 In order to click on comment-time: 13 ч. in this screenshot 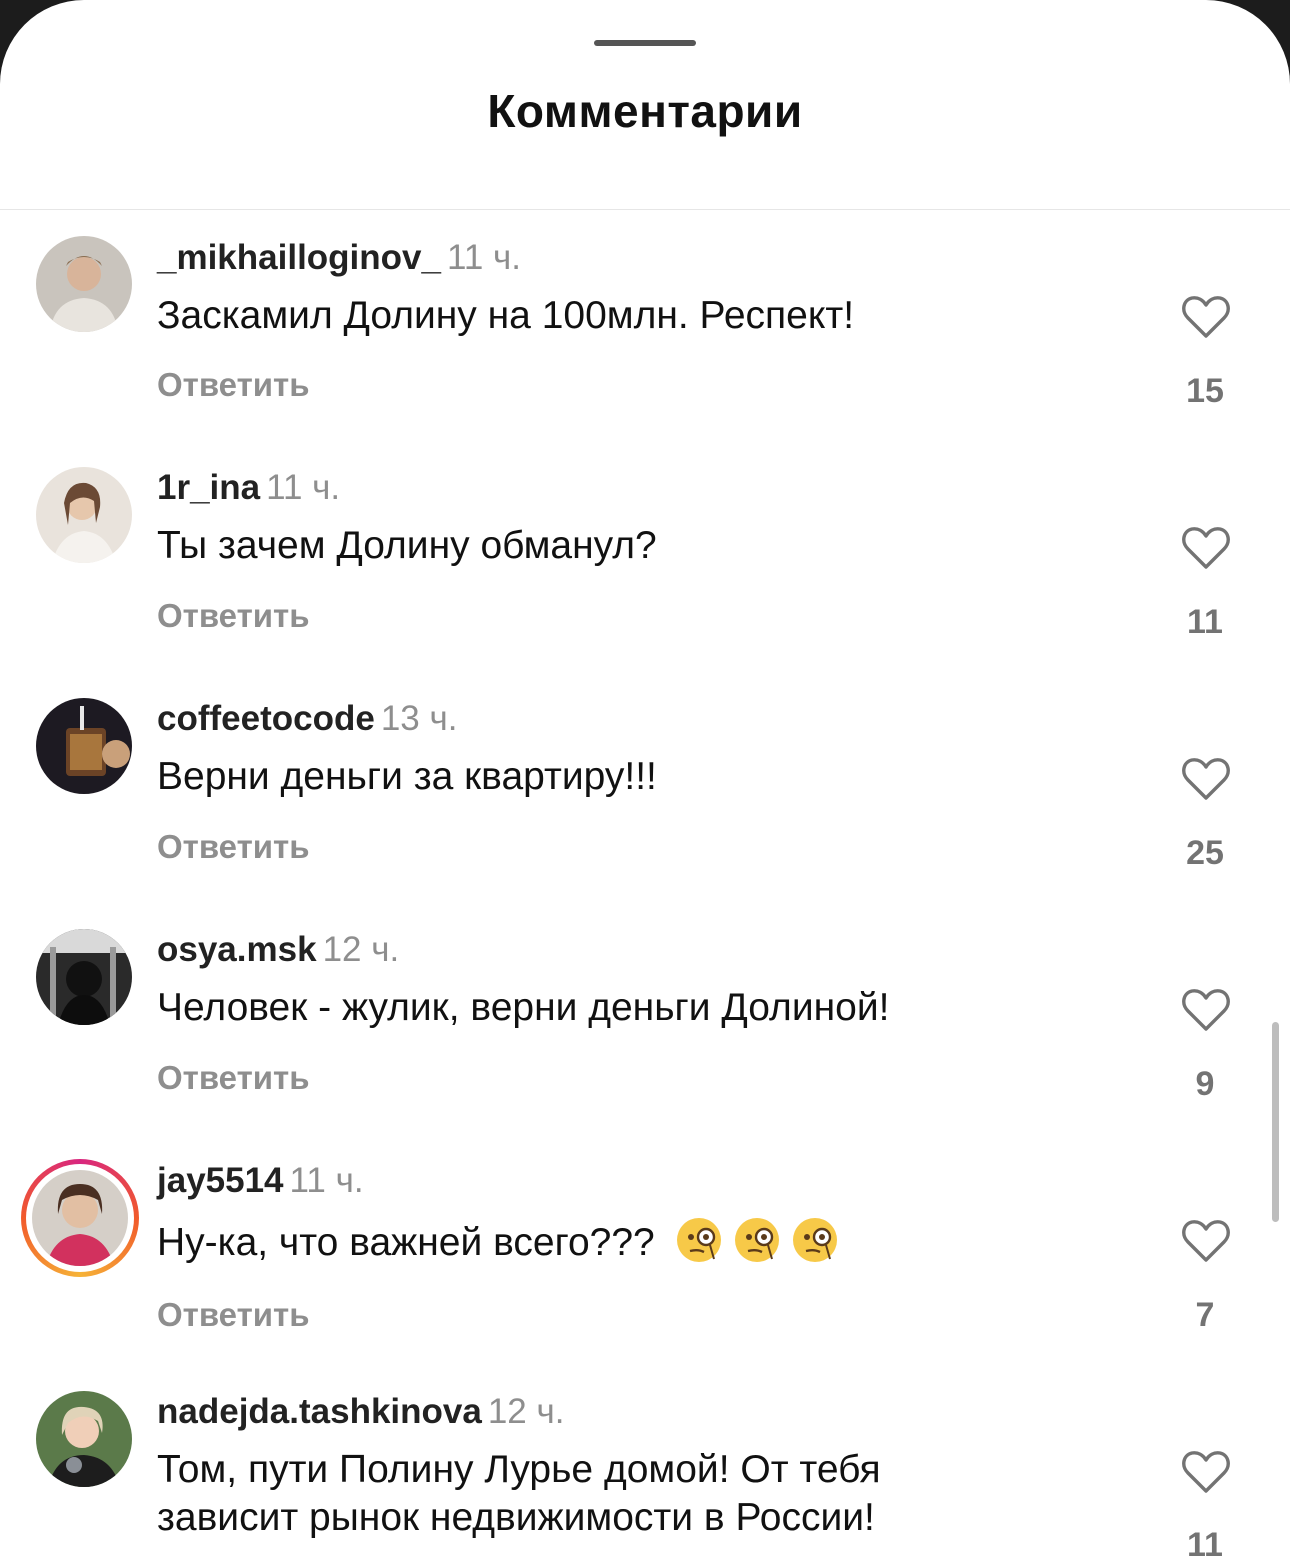, I will do `click(419, 718)`.